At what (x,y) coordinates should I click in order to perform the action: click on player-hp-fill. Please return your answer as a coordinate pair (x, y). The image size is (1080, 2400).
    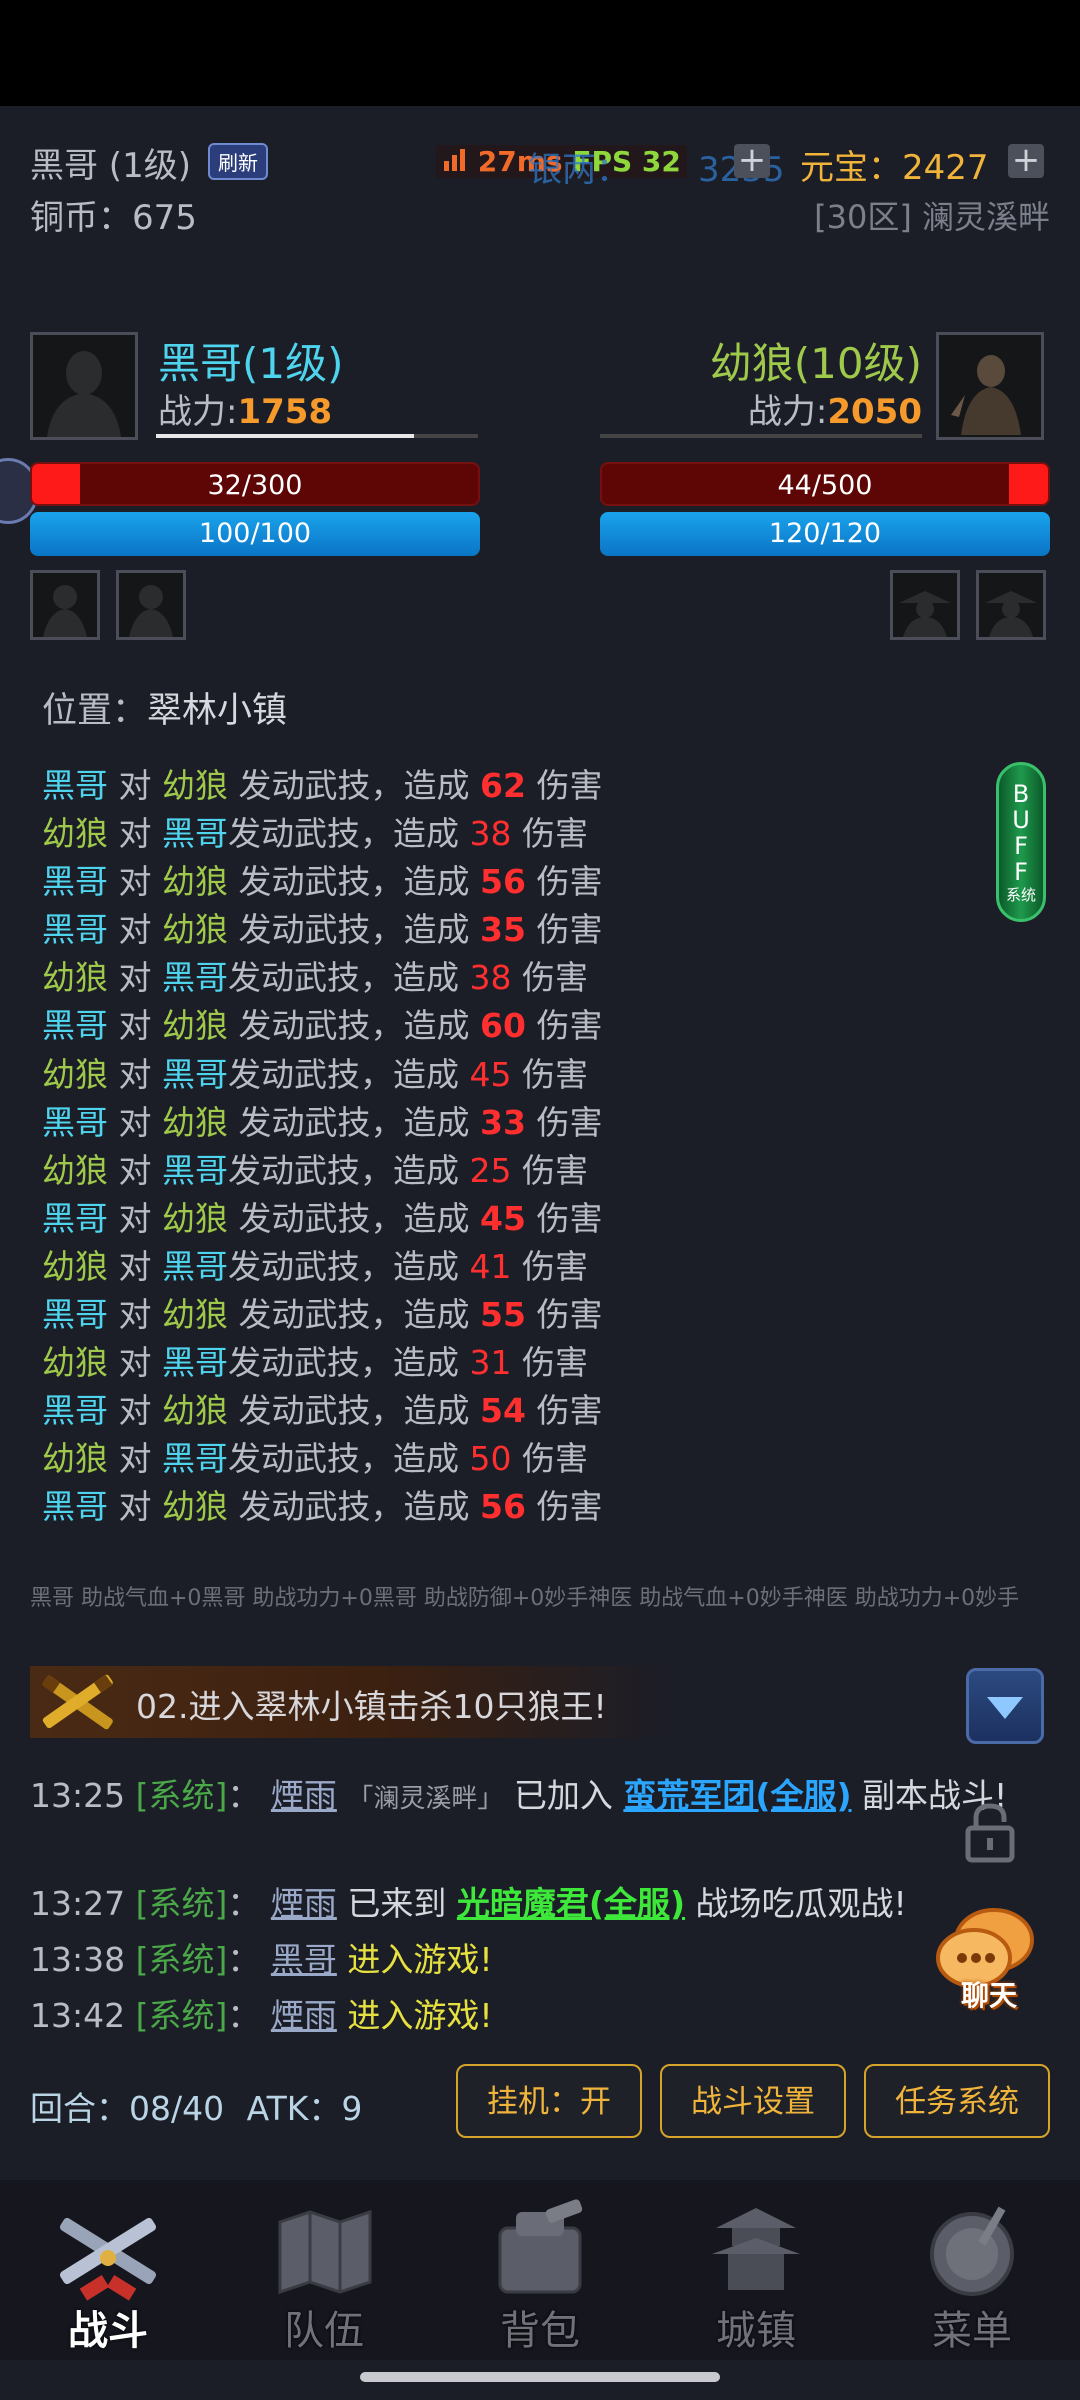
    Looking at the image, I should click on (56, 484).